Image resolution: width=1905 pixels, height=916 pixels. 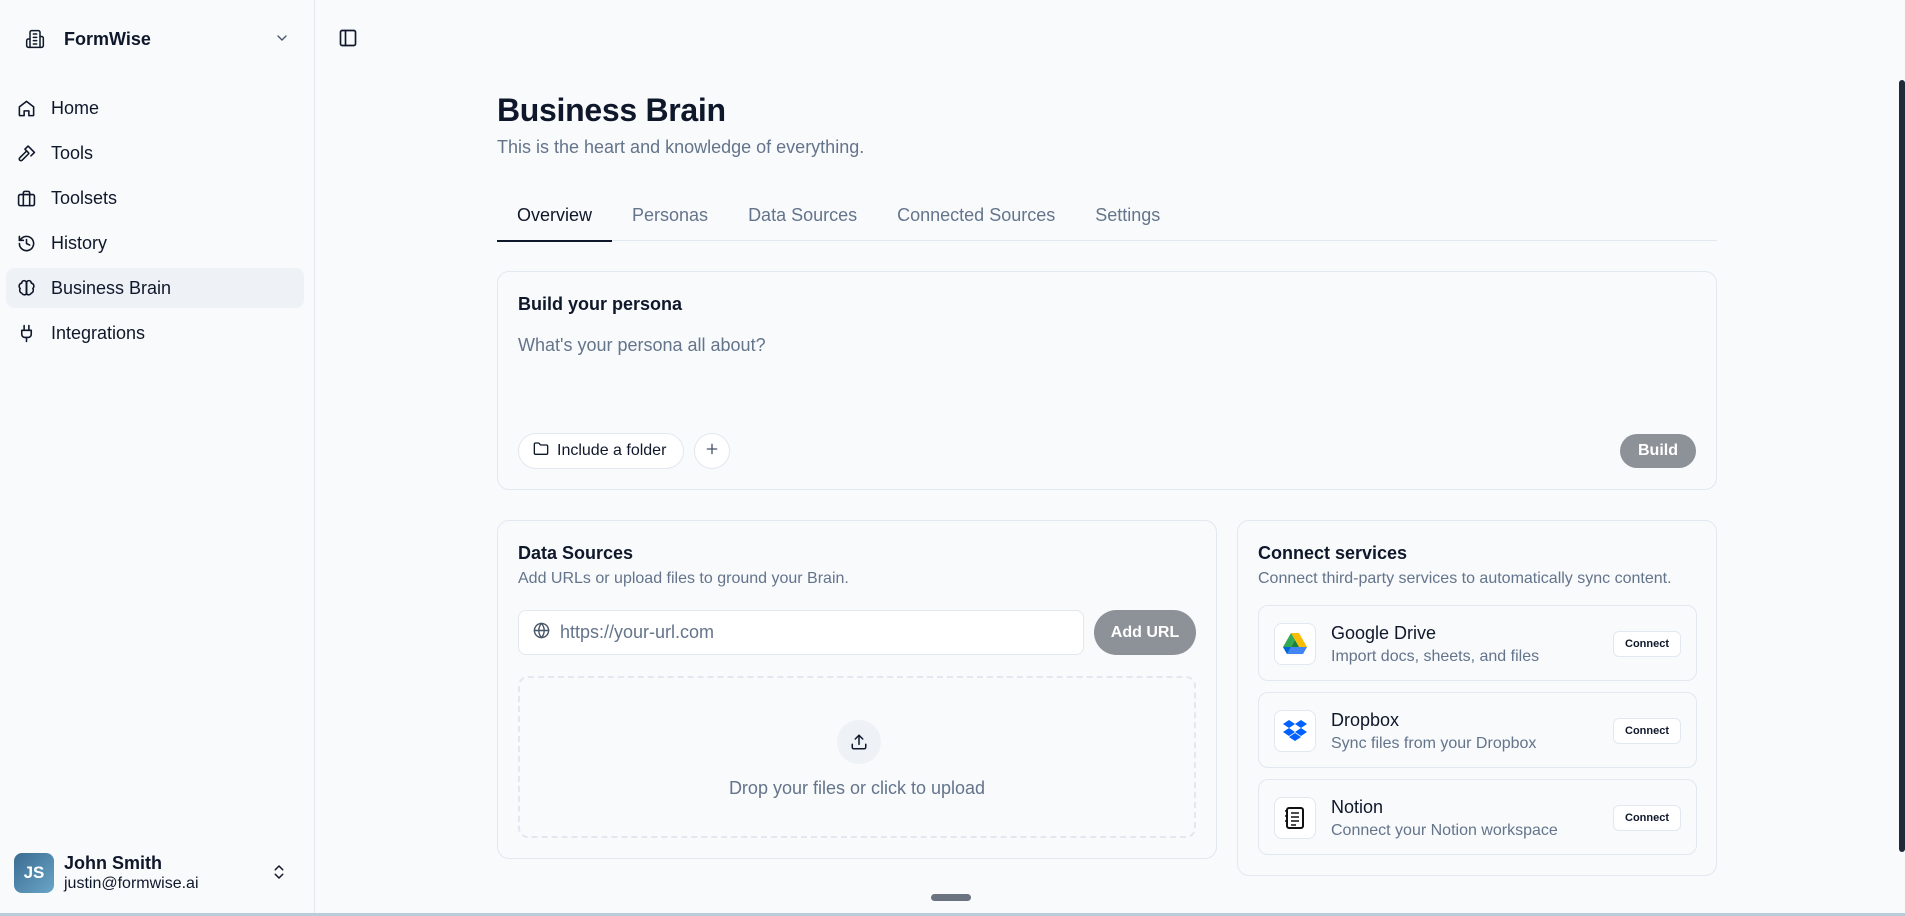 I want to click on include-folder-button: Include a folder, so click(x=601, y=451).